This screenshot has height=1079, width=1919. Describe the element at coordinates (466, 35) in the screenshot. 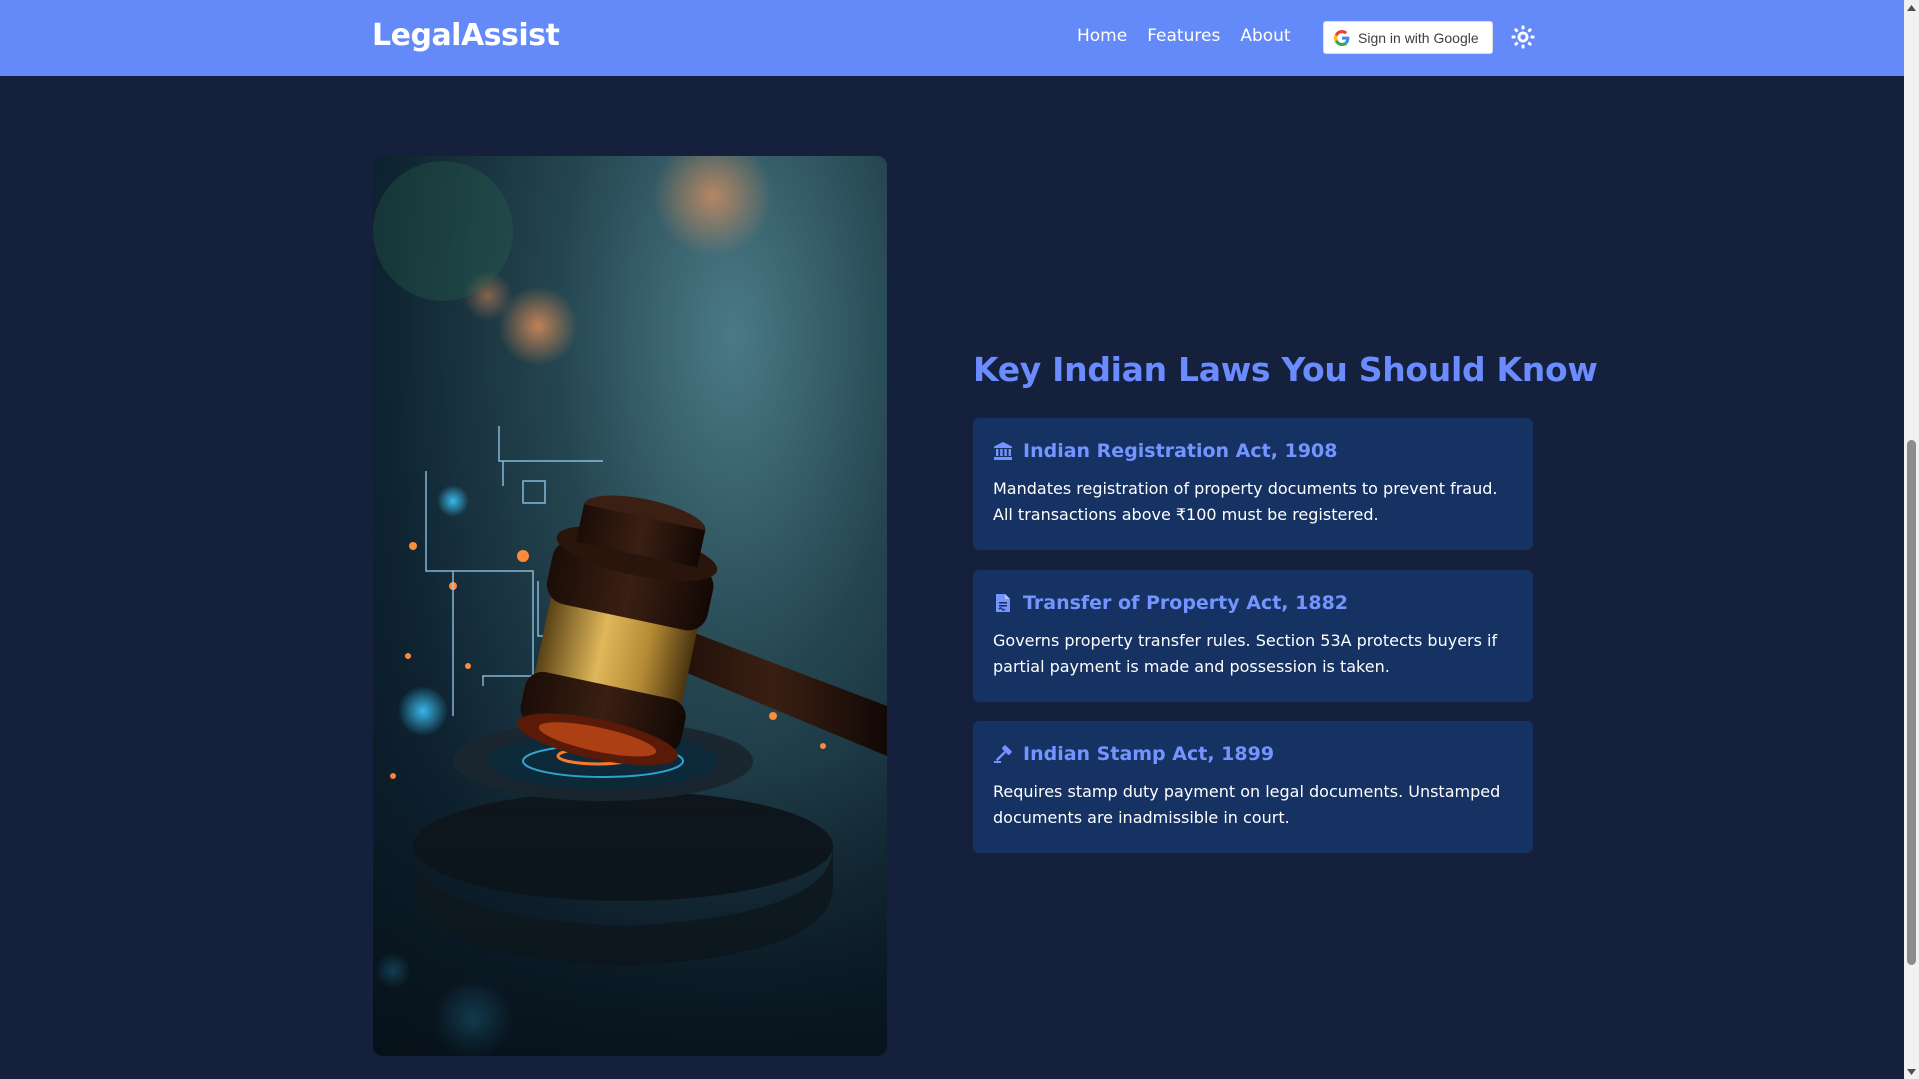

I see `brand-logo: LegalAssist` at that location.